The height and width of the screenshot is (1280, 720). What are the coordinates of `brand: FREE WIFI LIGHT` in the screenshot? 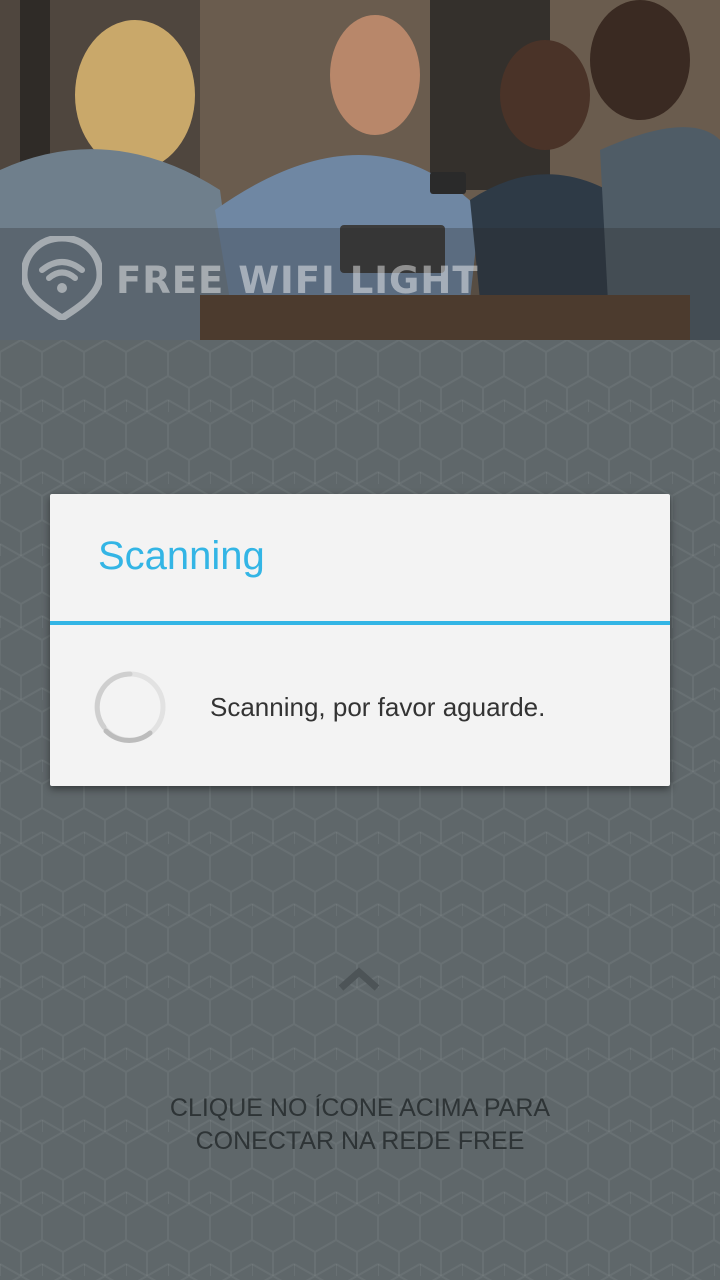 It's located at (250, 278).